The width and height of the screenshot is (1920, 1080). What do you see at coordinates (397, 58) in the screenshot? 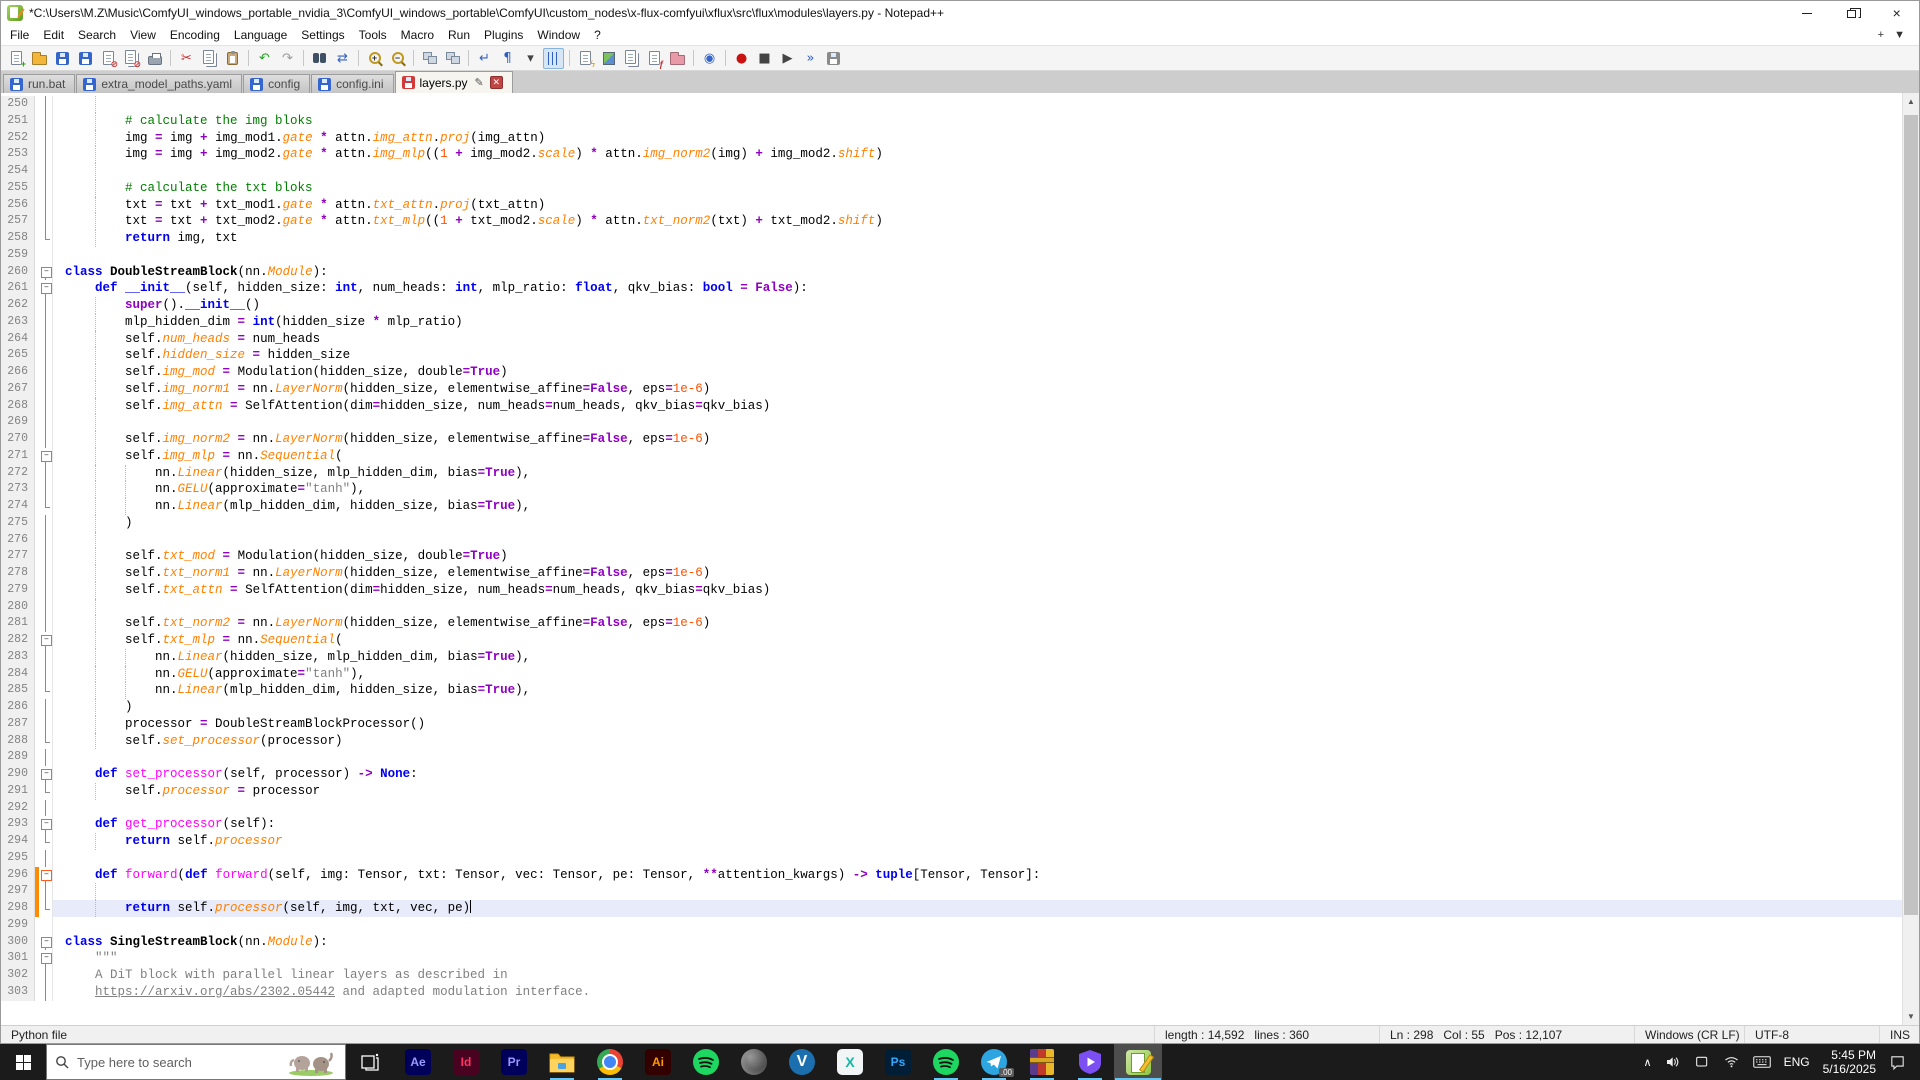
I see `zoom-out-button: −` at bounding box center [397, 58].